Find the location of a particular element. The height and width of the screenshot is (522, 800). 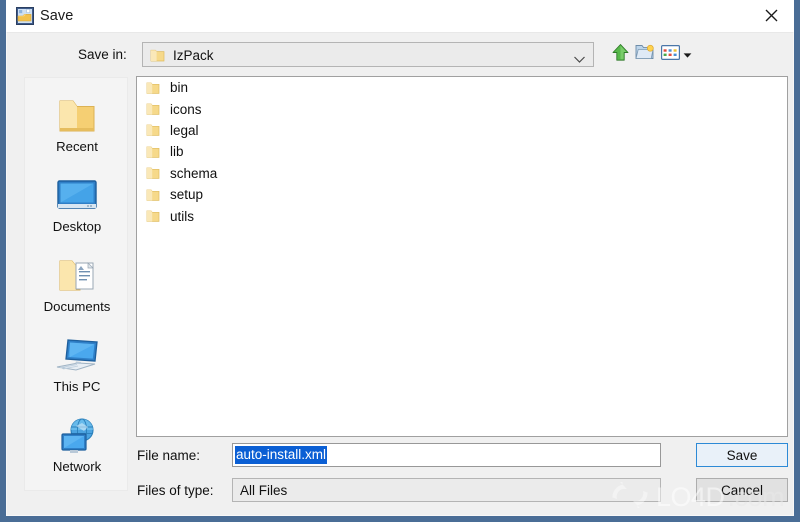

file-name: legal is located at coordinates (184, 130).